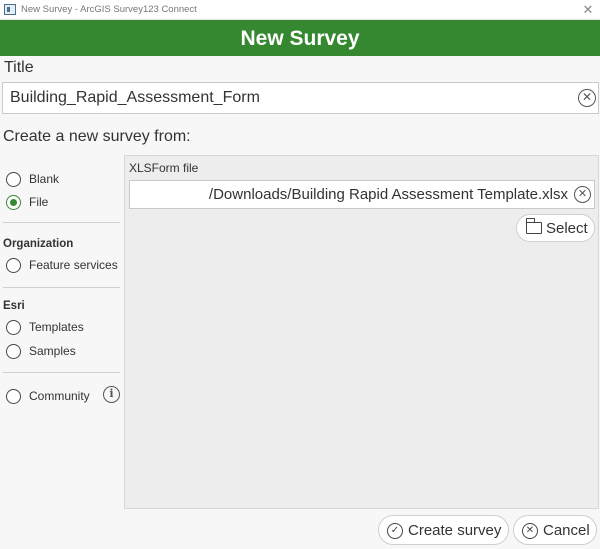  I want to click on section-organization: Organization, so click(38, 244).